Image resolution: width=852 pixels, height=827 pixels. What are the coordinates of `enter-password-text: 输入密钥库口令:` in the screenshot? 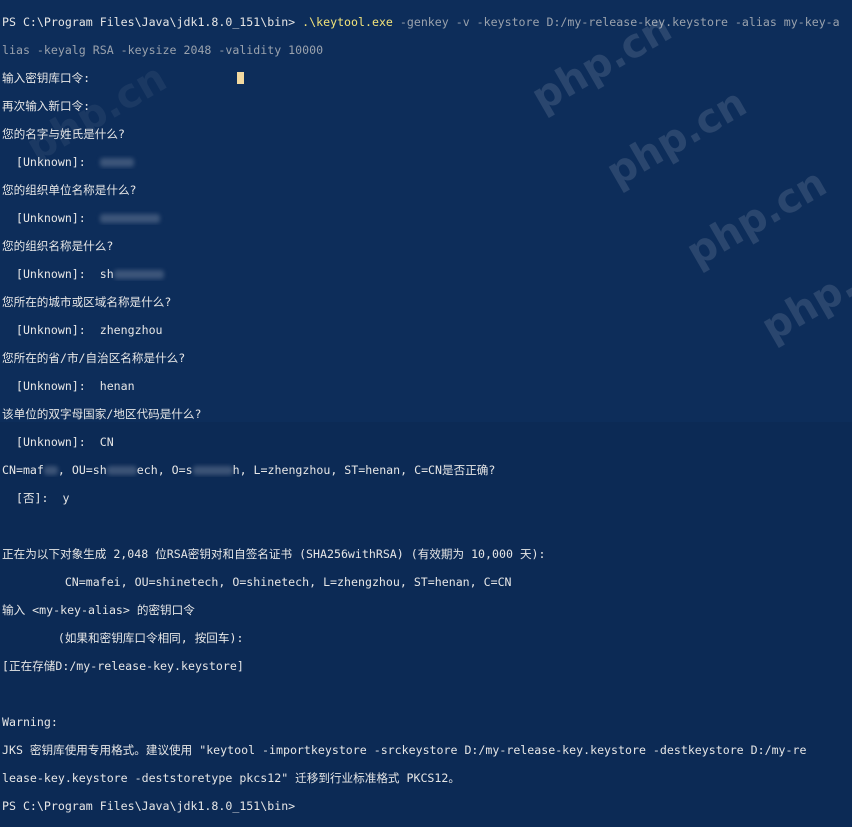 It's located at (46, 78).